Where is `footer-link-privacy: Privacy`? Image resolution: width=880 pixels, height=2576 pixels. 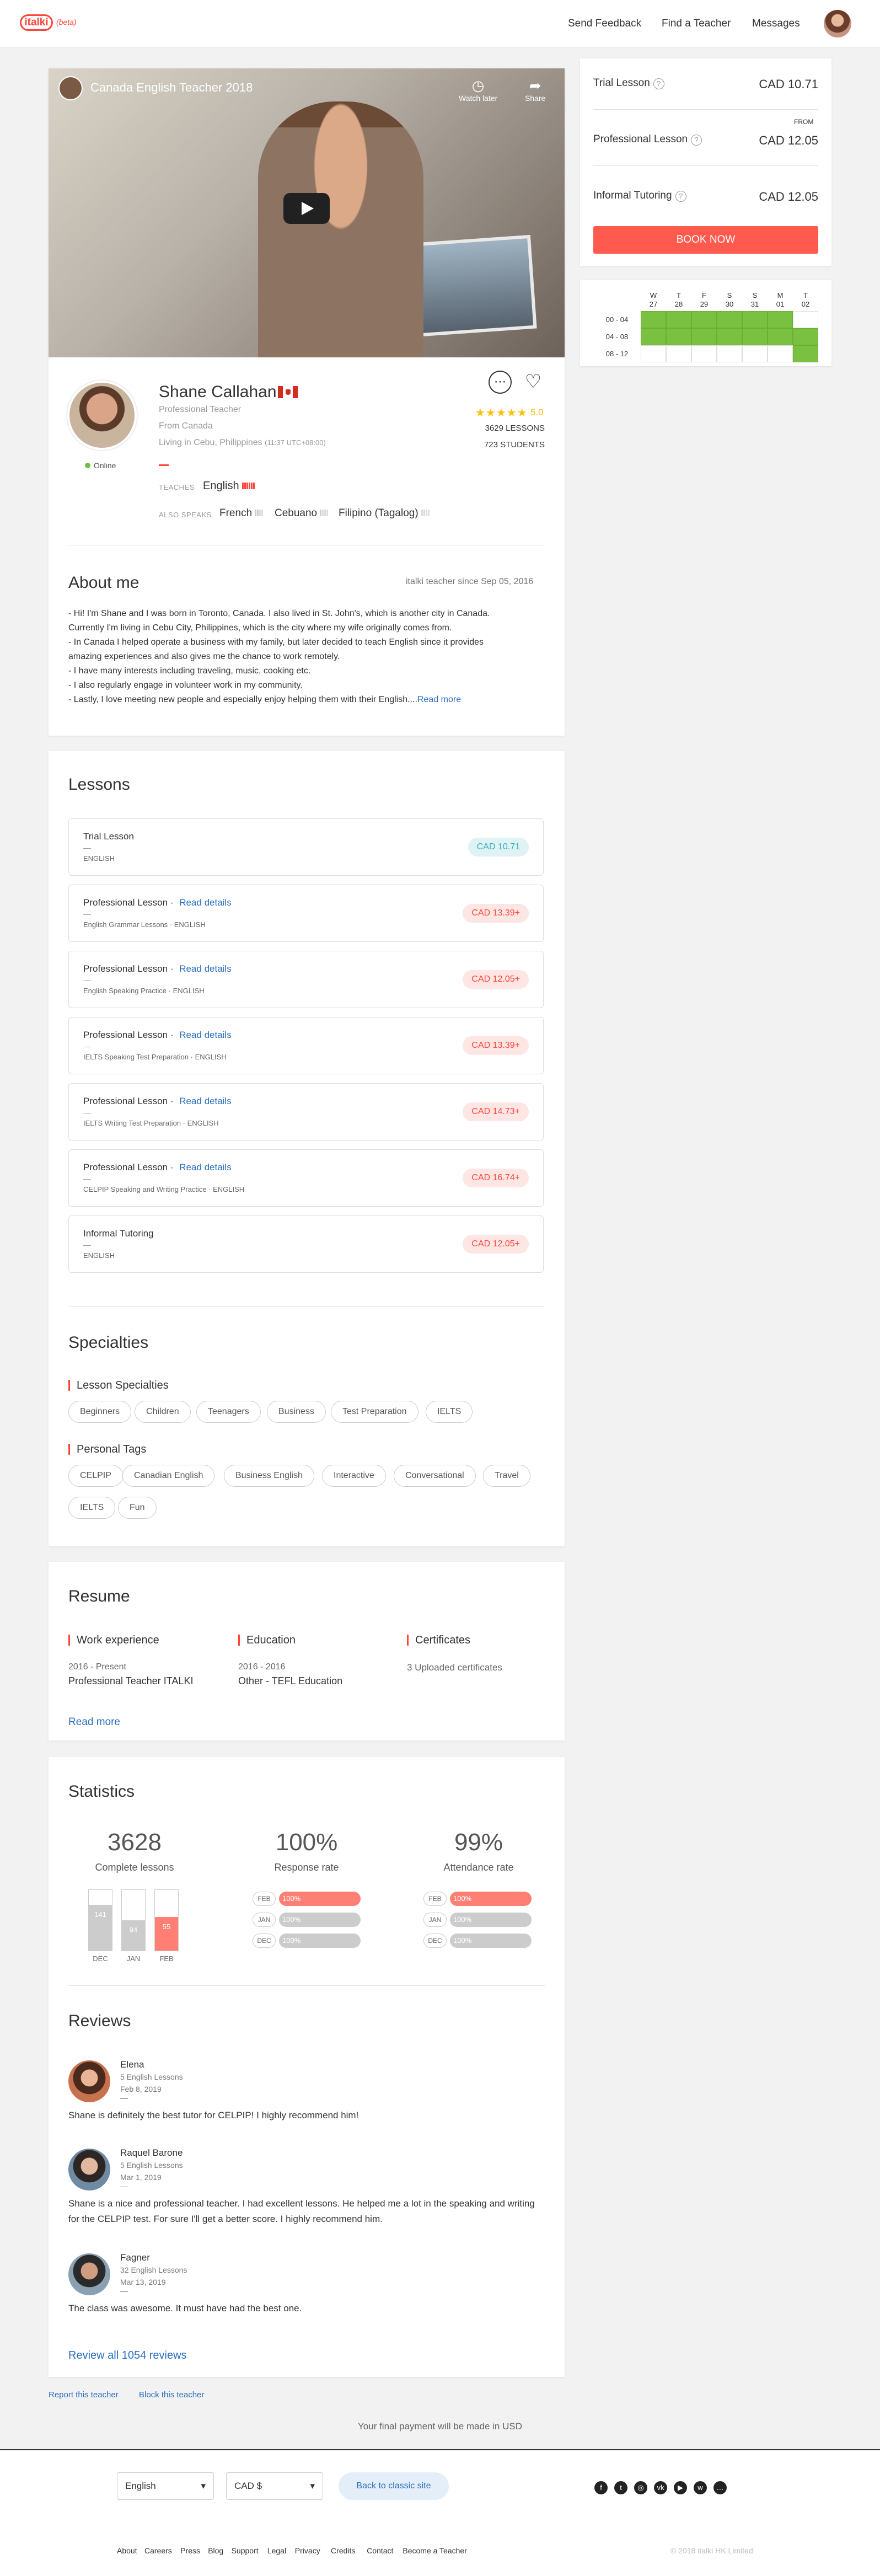 footer-link-privacy: Privacy is located at coordinates (307, 2550).